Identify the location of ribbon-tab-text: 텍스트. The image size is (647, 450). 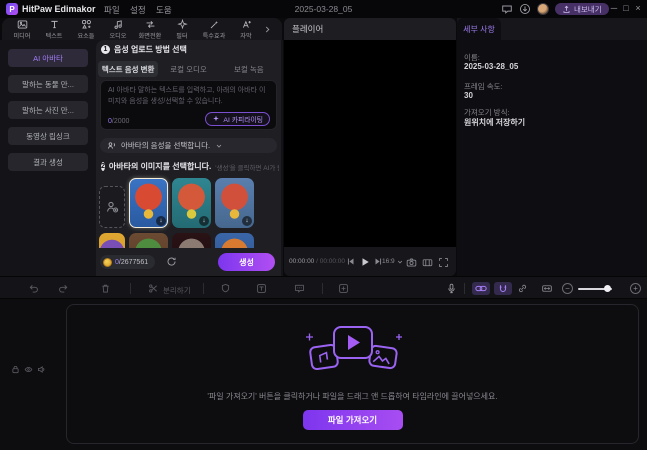
(54, 29).